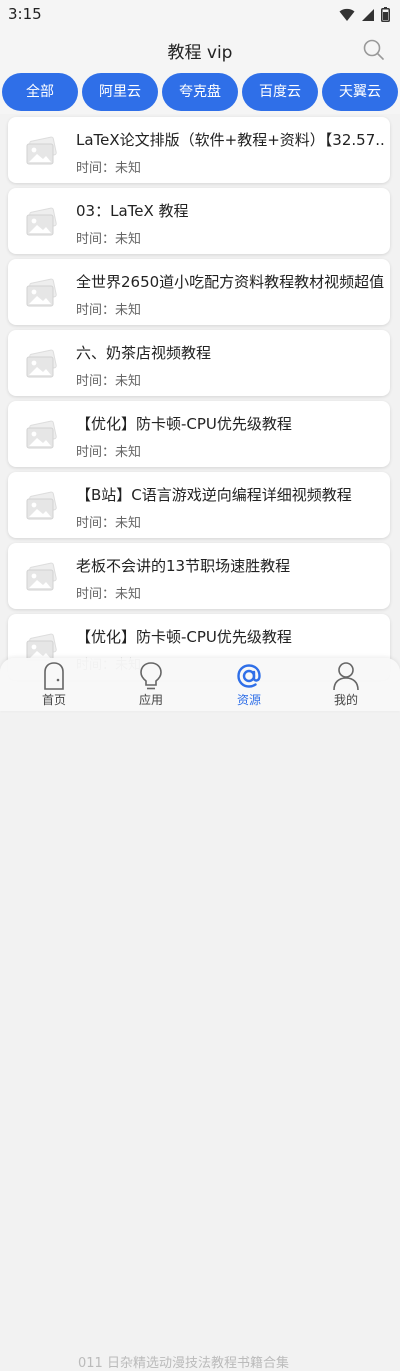 Image resolution: width=400 pixels, height=1371 pixels. I want to click on nav-profile: 我的, so click(346, 684).